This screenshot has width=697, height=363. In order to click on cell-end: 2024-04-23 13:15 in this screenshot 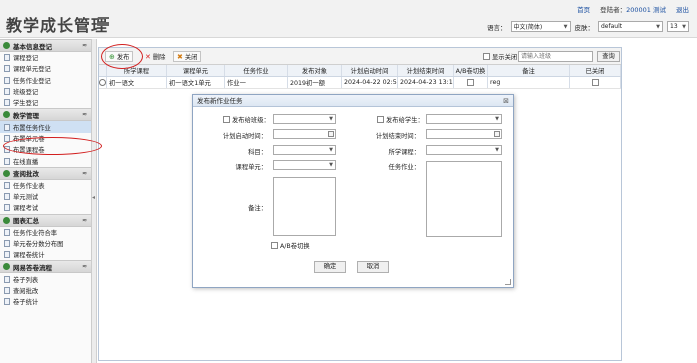, I will do `click(427, 82)`.